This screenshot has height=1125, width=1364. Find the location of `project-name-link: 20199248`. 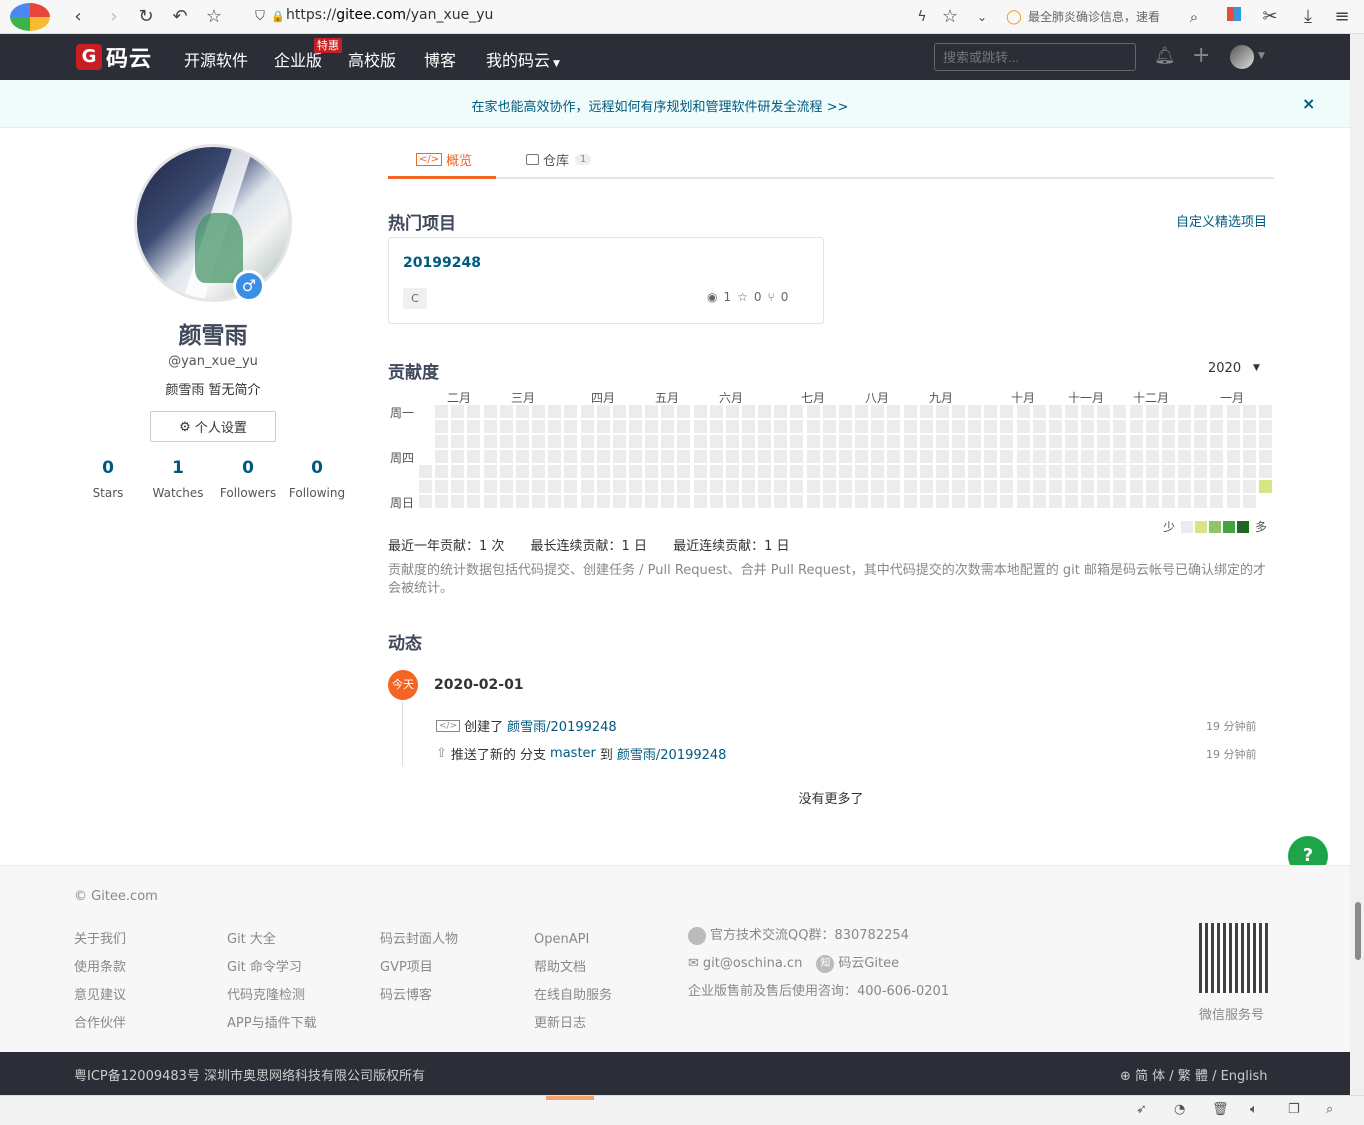

project-name-link: 20199248 is located at coordinates (442, 263).